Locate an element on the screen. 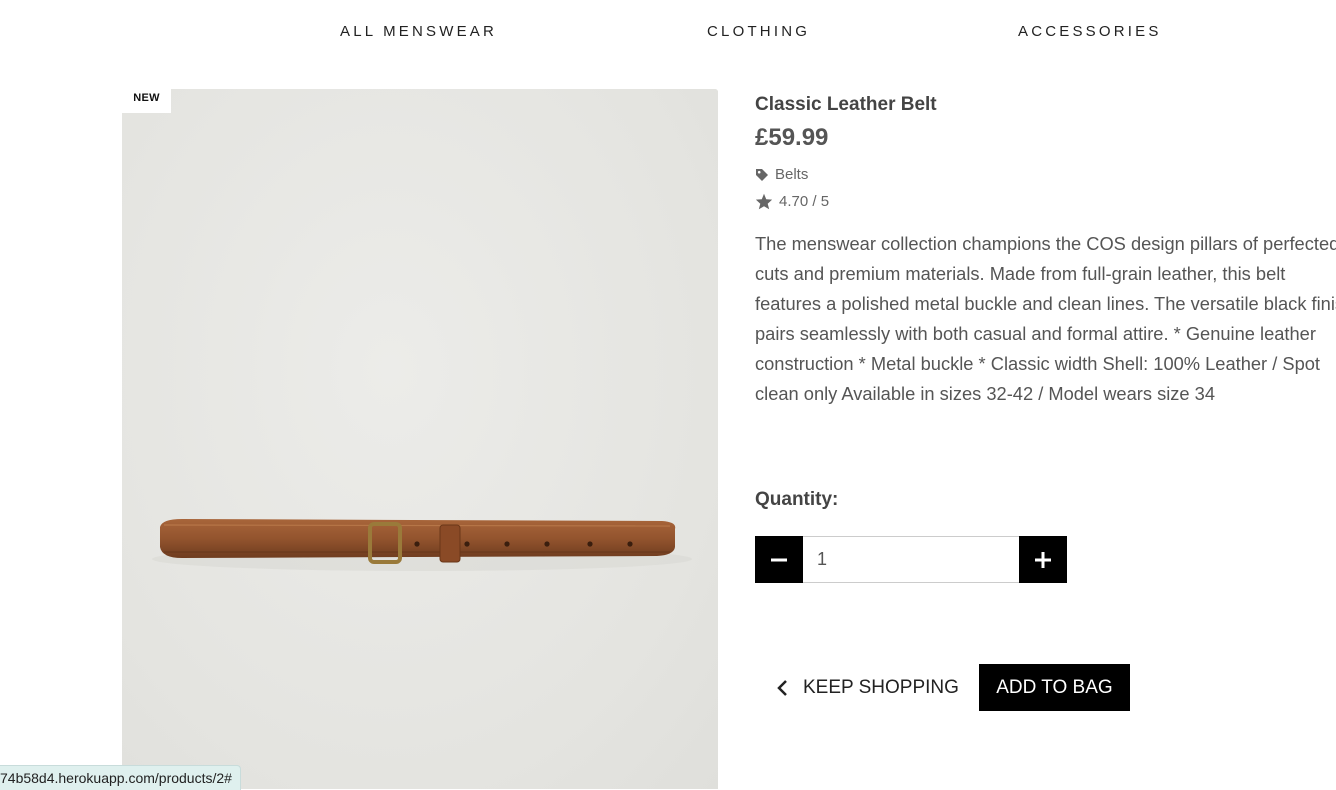 The width and height of the screenshot is (1336, 790). category-label: Belts is located at coordinates (791, 174).